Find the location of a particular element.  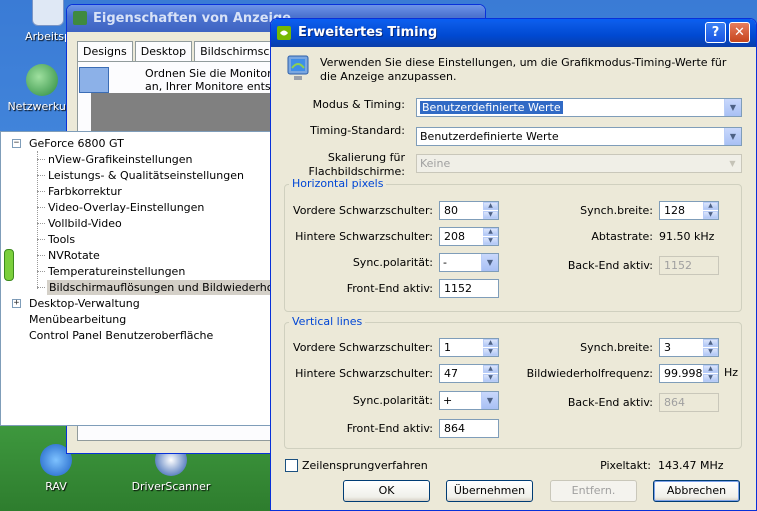

h-front-porch-spinner: 80 ▲ ▼ is located at coordinates (469, 210).